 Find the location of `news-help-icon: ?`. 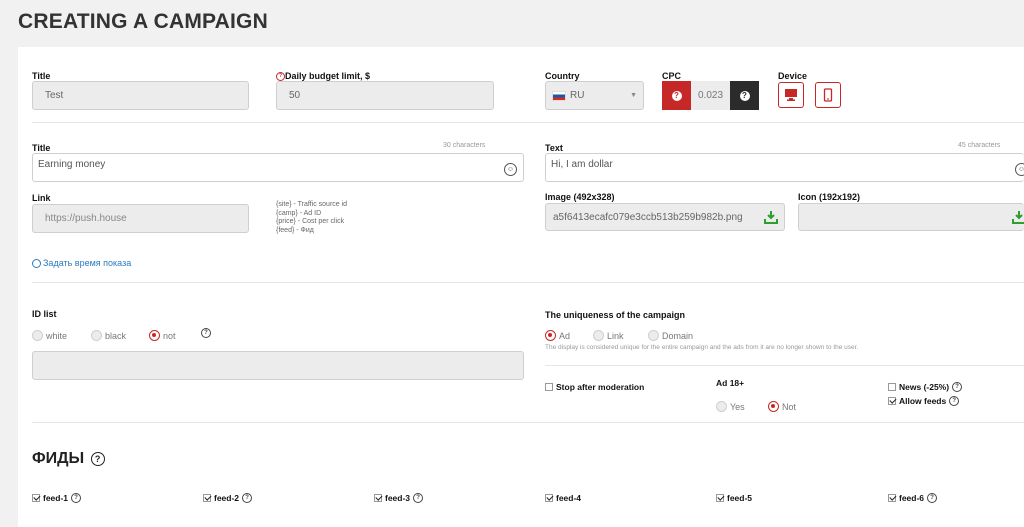

news-help-icon: ? is located at coordinates (957, 386).